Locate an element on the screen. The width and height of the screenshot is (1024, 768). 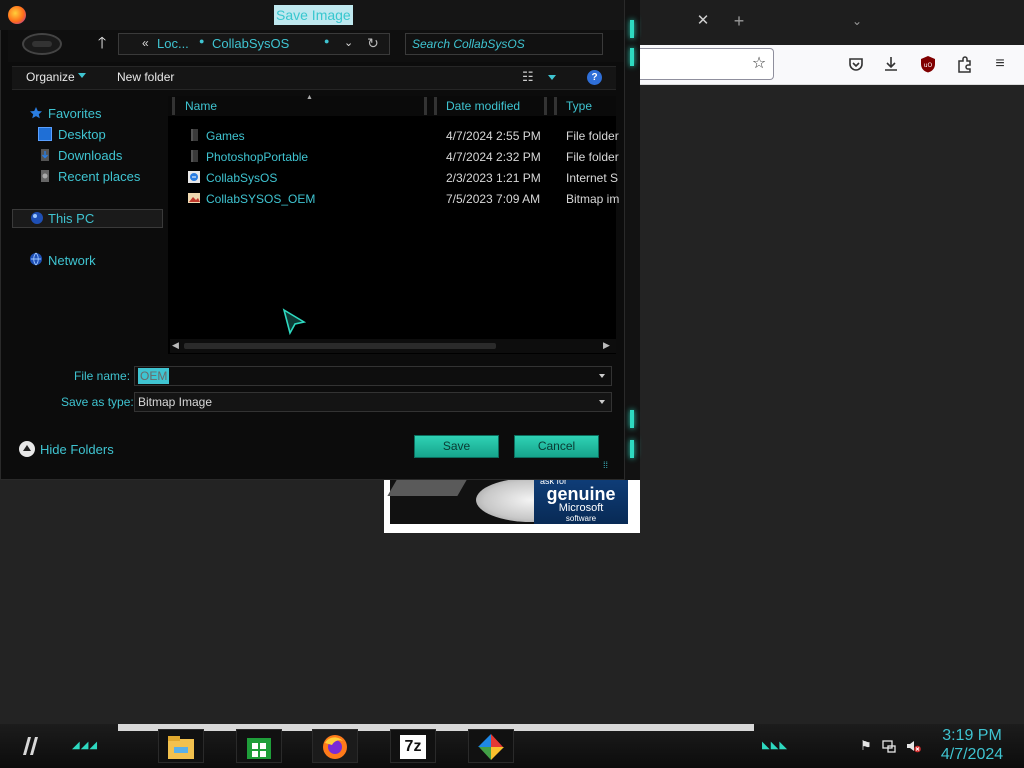
sort-indicator-icon: ▲ is located at coordinates (309, 97).